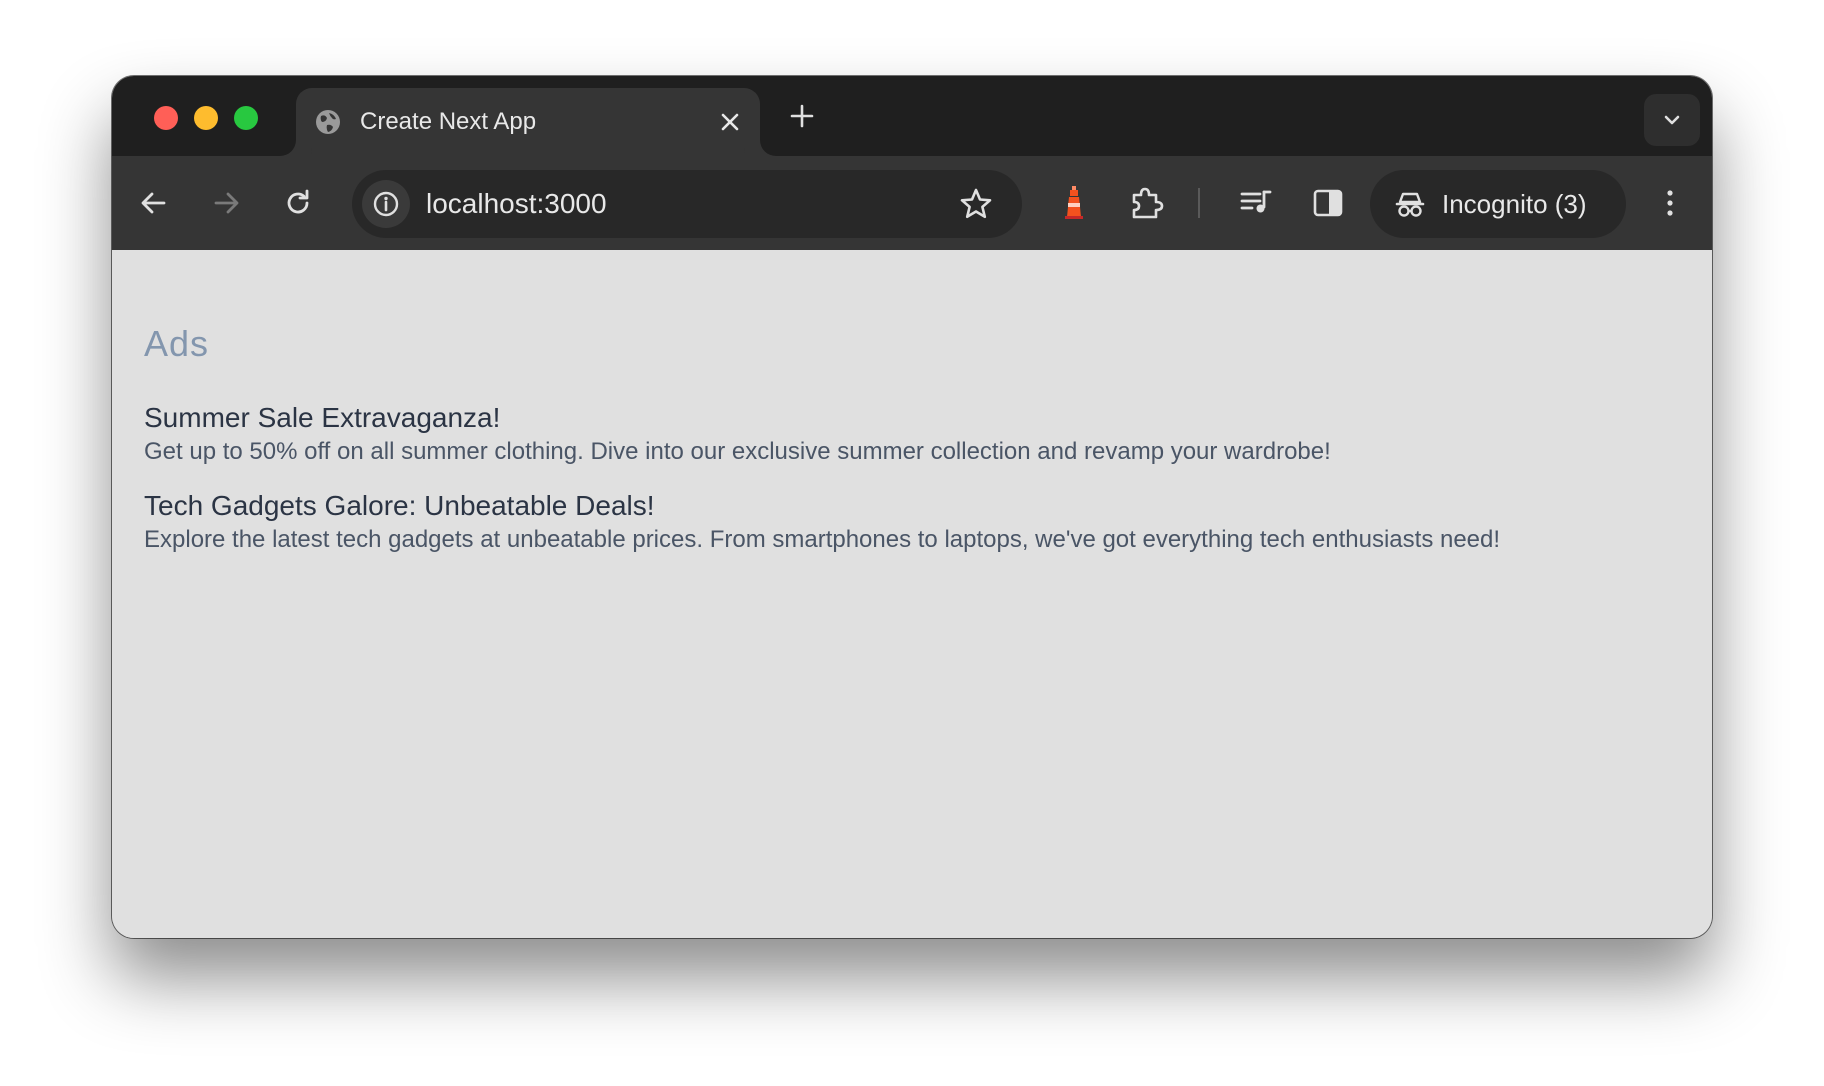 The width and height of the screenshot is (1824, 1086). I want to click on page-title: Ads, so click(177, 343).